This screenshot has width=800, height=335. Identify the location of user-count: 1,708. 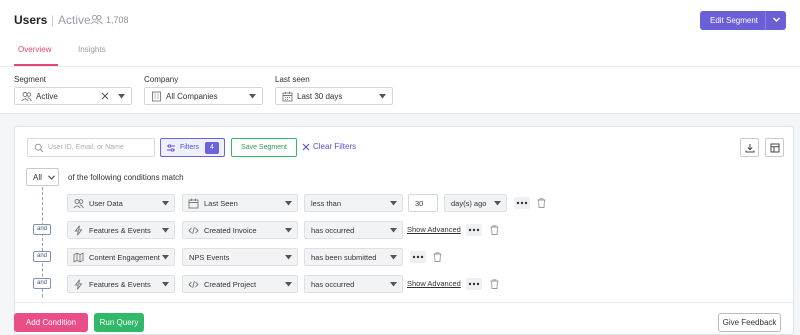
(117, 20).